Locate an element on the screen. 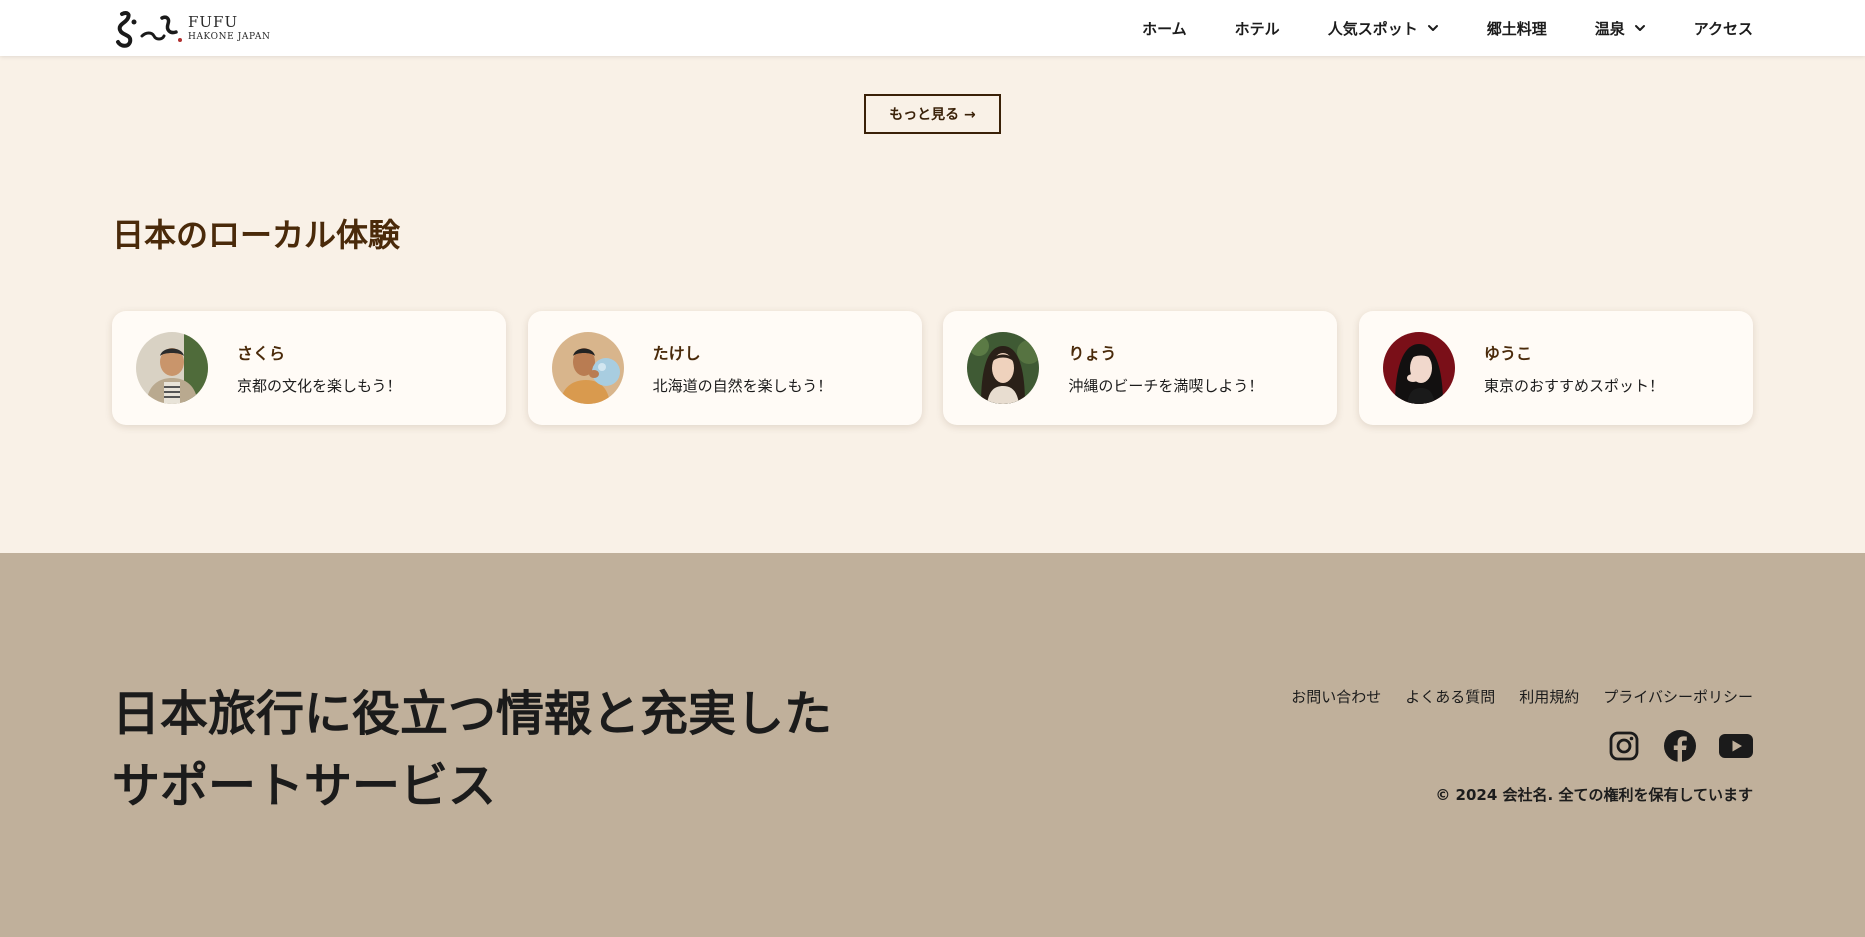 The width and height of the screenshot is (1865, 937). nav-label: ホテル is located at coordinates (1257, 28).